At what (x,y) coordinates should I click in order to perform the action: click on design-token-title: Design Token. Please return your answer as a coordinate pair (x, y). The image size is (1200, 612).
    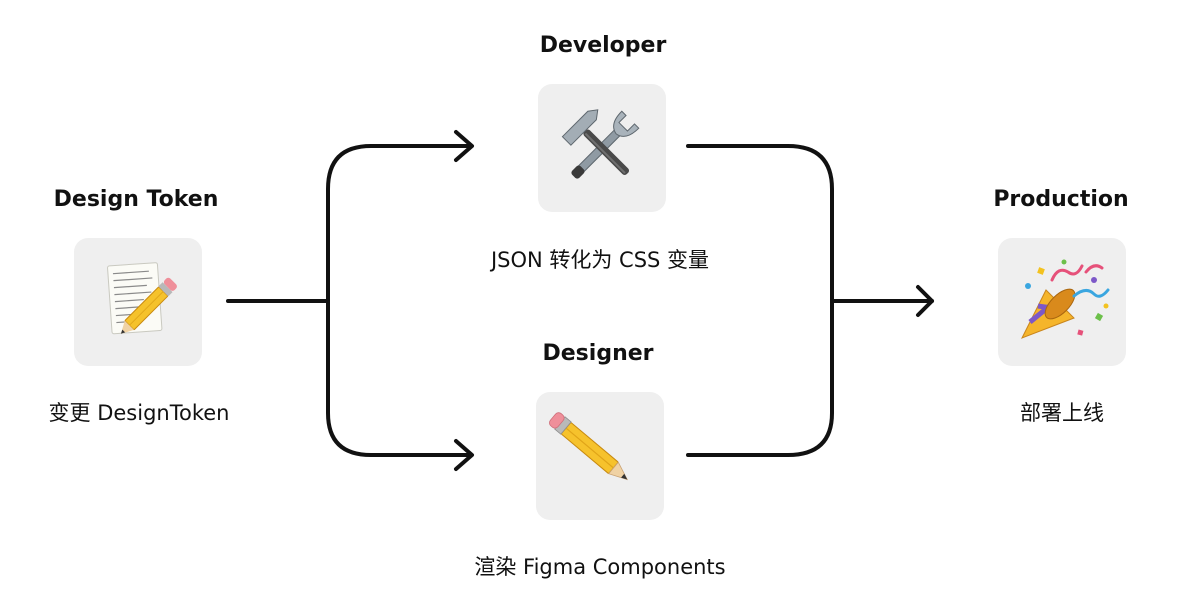
    Looking at the image, I should click on (136, 199).